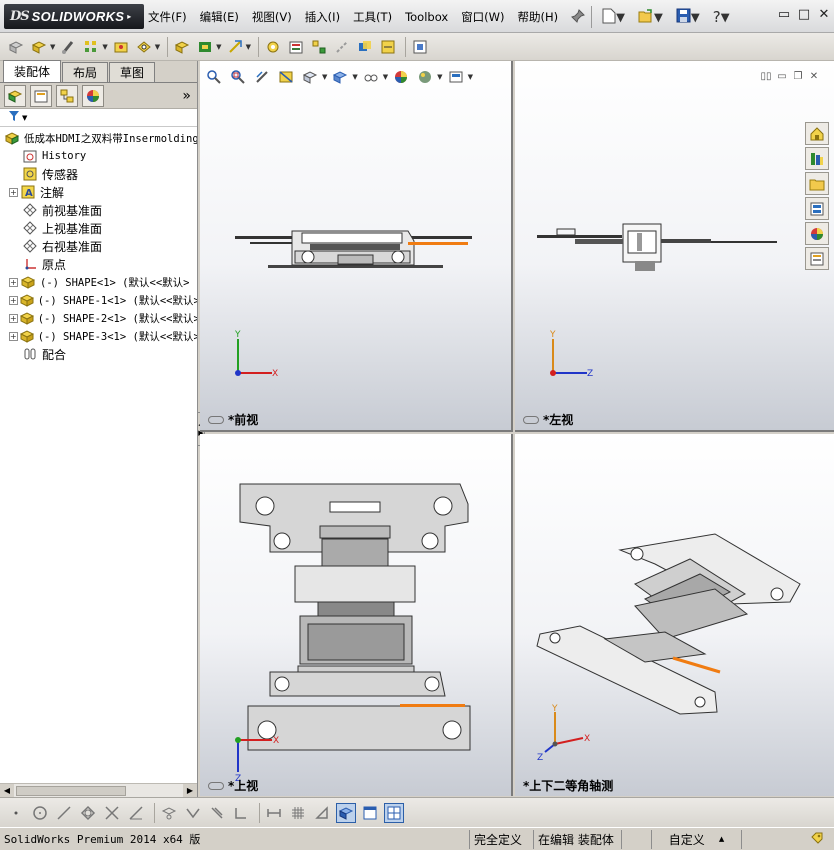 The width and height of the screenshot is (834, 850). I want to click on tree-item-annotations: + A 注解, so click(98, 192).